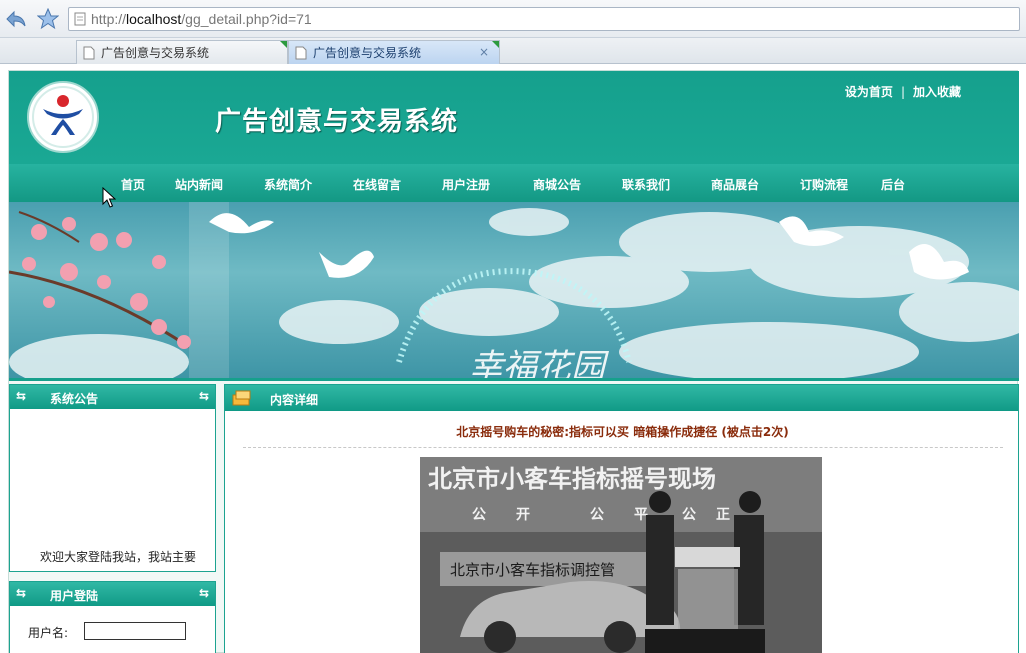  I want to click on svg-text: 开, so click(523, 515).